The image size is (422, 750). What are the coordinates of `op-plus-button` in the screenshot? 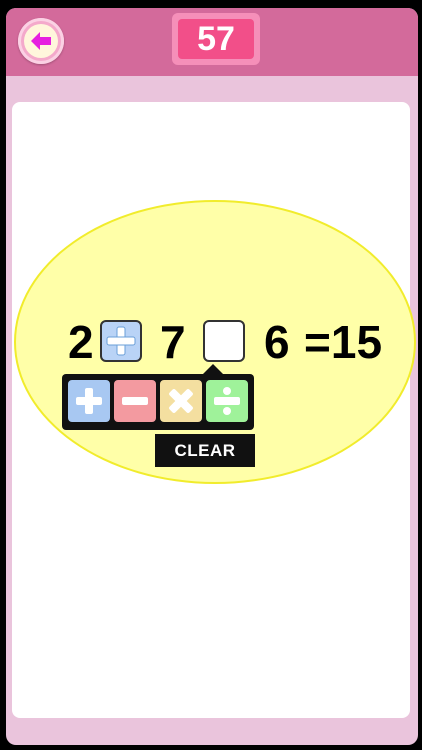 It's located at (89, 401).